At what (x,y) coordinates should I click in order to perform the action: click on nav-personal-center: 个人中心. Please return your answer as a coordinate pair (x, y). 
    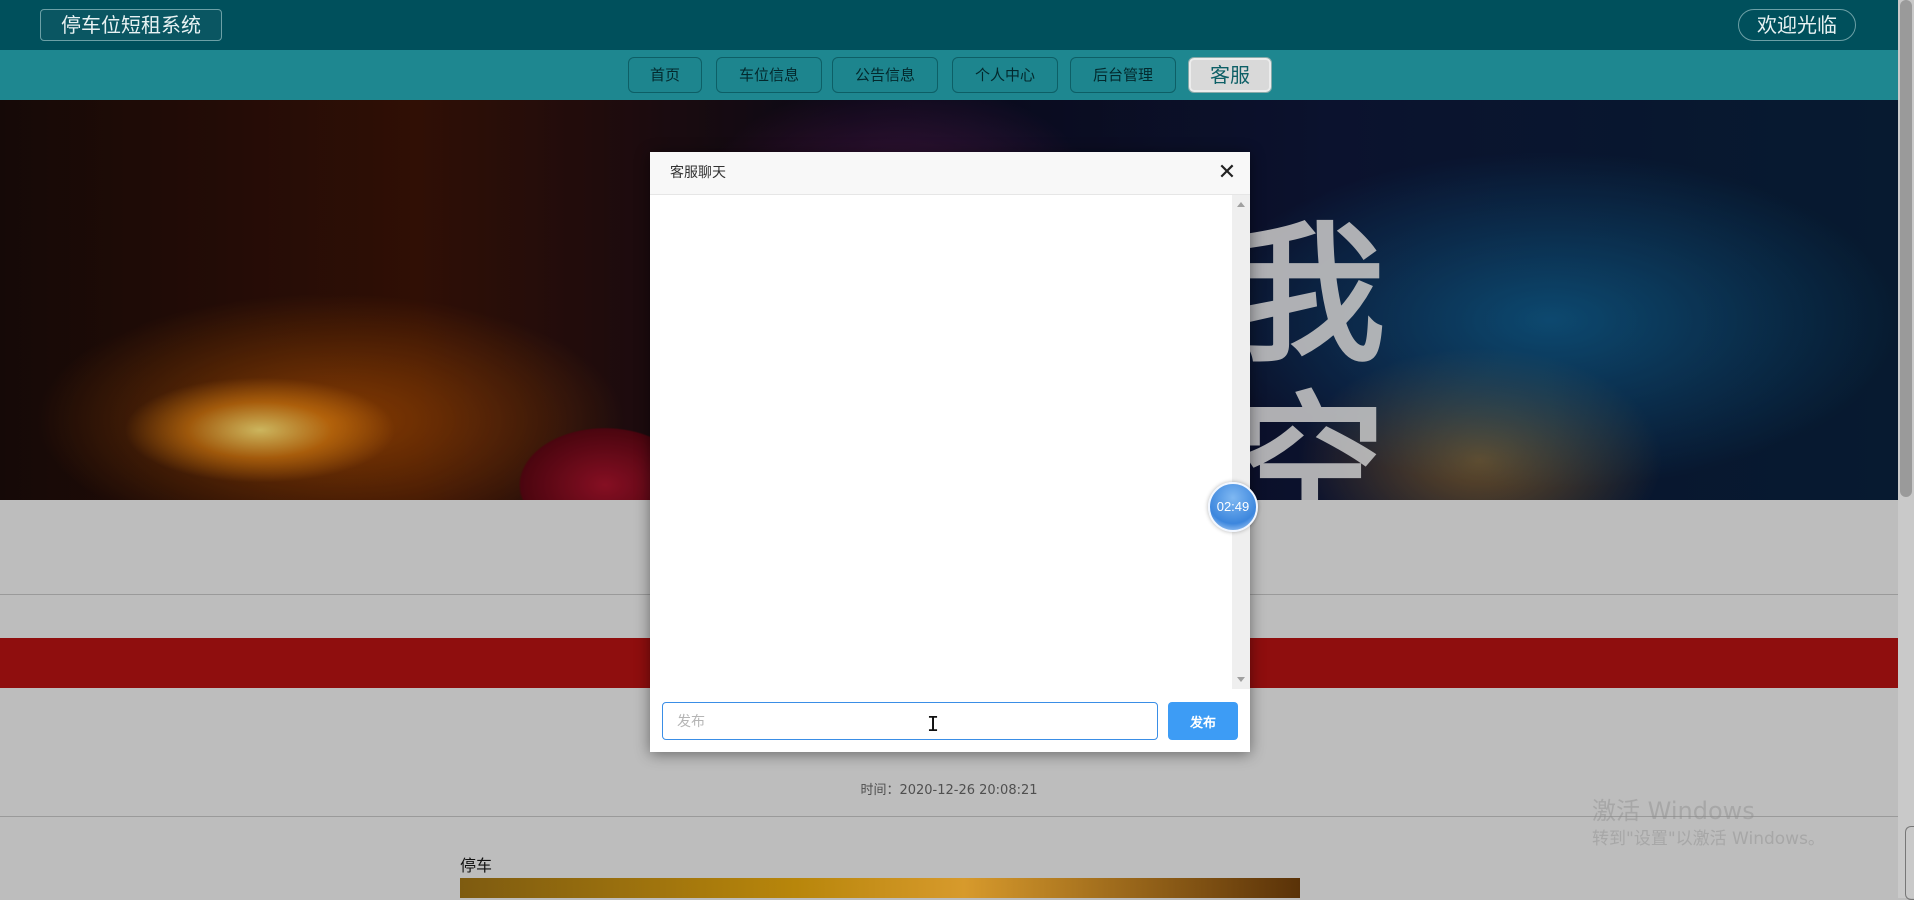
    Looking at the image, I should click on (1005, 75).